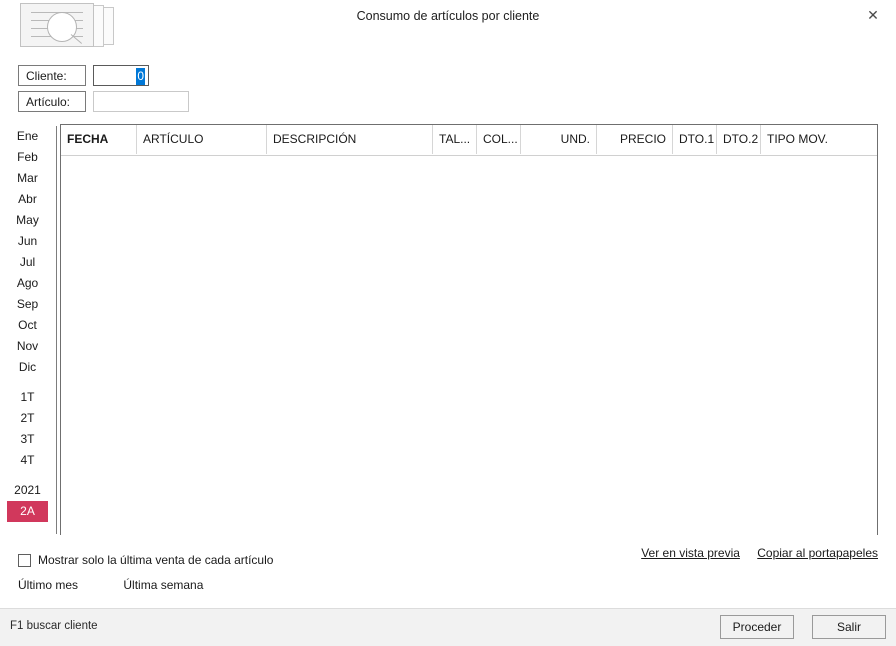 The image size is (896, 646). I want to click on sidebar-divider, so click(56, 330).